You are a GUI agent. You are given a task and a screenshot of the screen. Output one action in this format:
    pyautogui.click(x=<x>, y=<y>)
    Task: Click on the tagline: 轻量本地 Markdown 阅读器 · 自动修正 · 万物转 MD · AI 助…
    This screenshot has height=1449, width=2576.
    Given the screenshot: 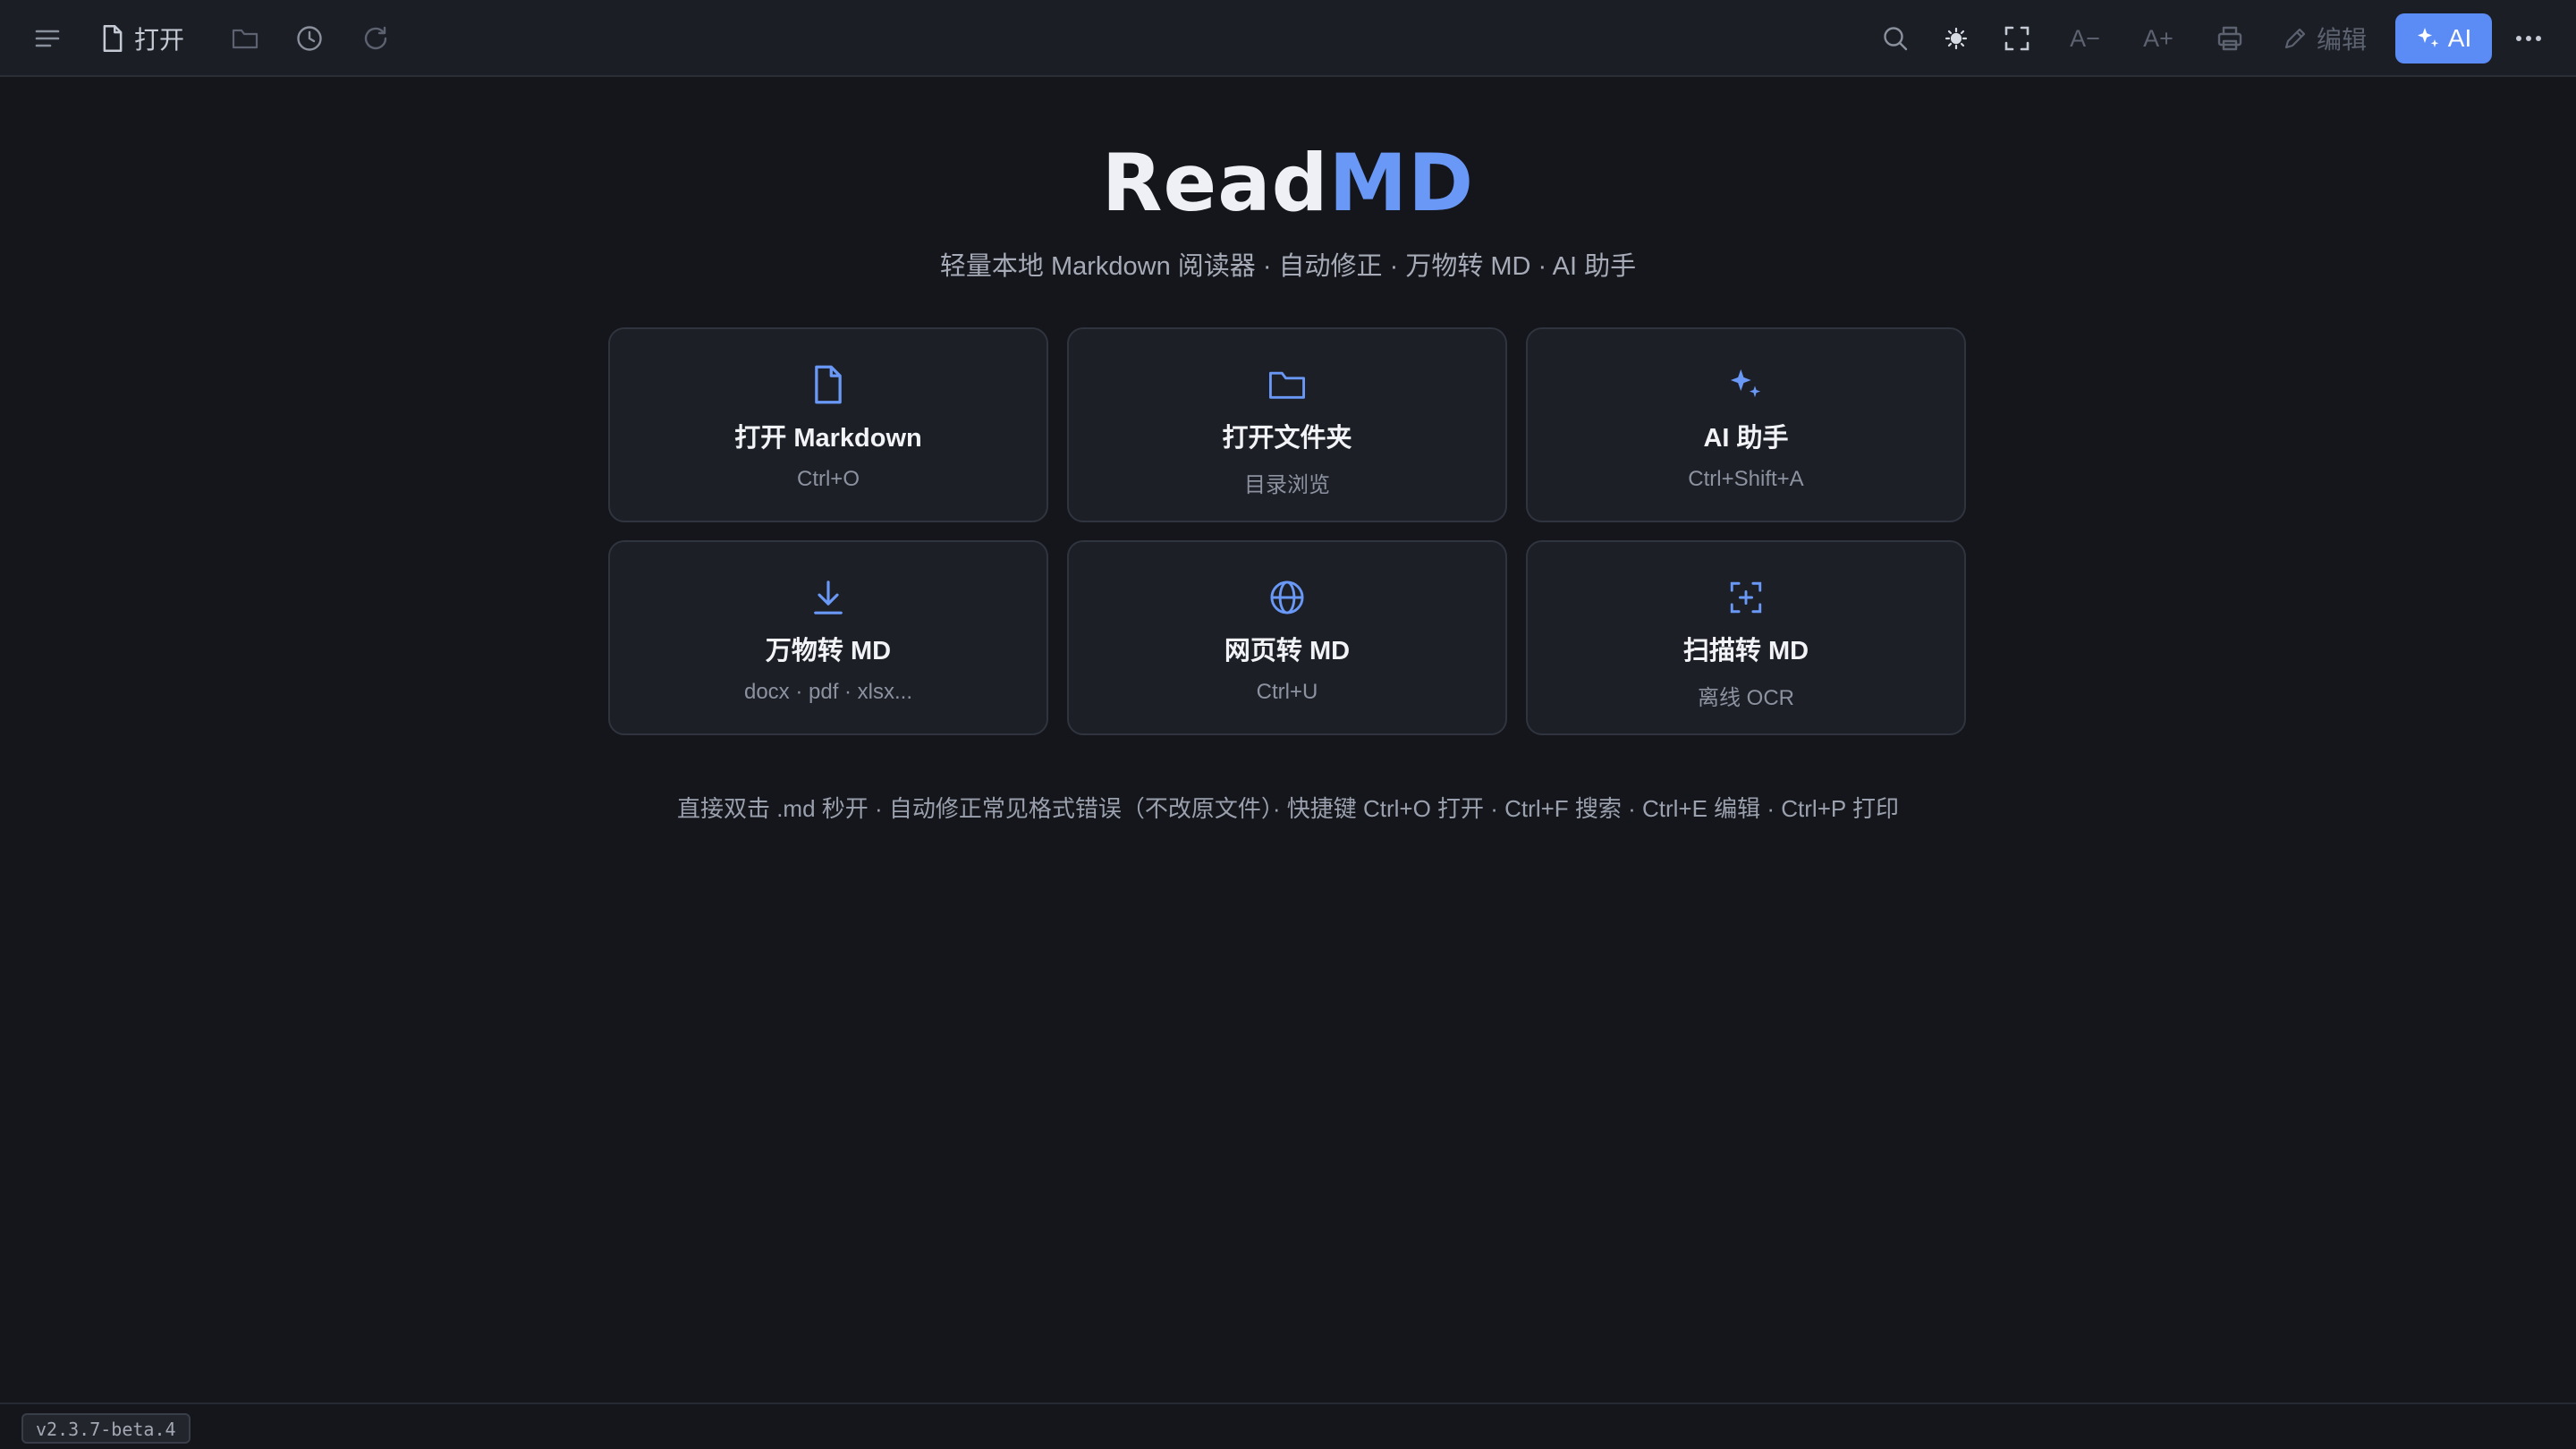 What is the action you would take?
    pyautogui.click(x=1288, y=266)
    